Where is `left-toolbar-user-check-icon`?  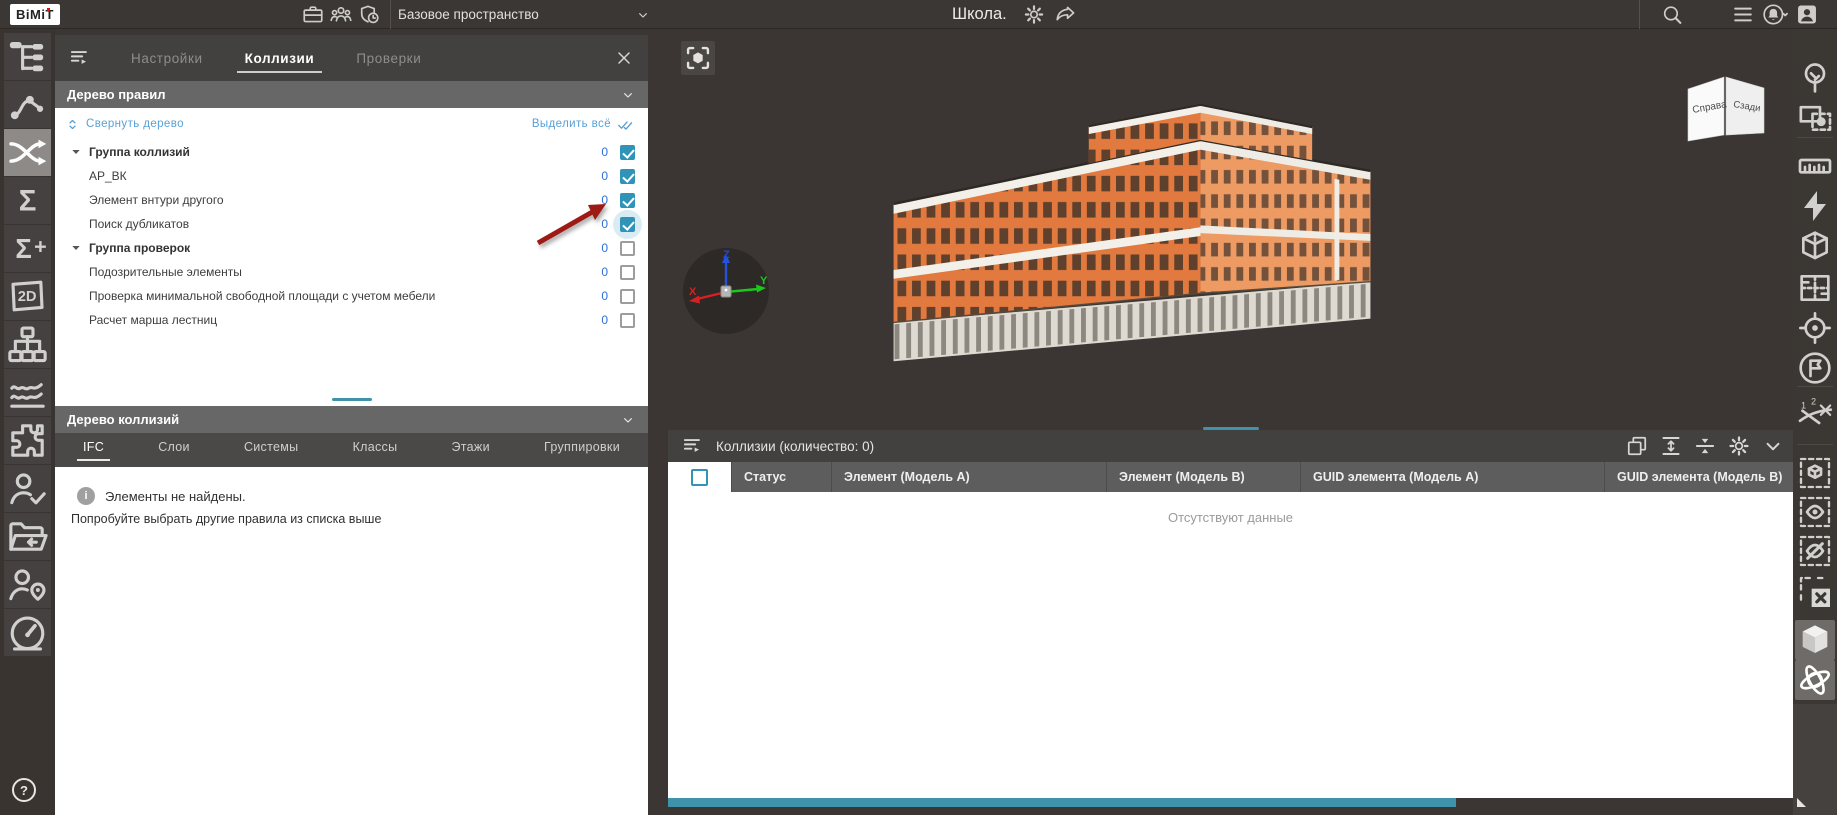 left-toolbar-user-check-icon is located at coordinates (27, 488).